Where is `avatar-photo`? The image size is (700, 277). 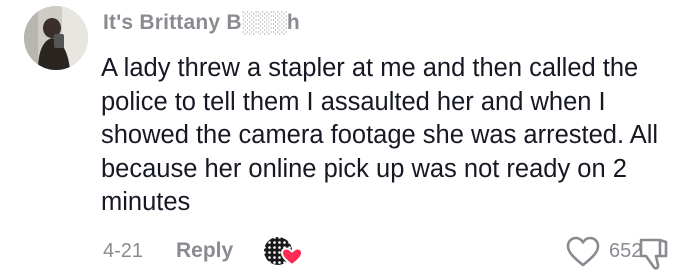 avatar-photo is located at coordinates (56, 38).